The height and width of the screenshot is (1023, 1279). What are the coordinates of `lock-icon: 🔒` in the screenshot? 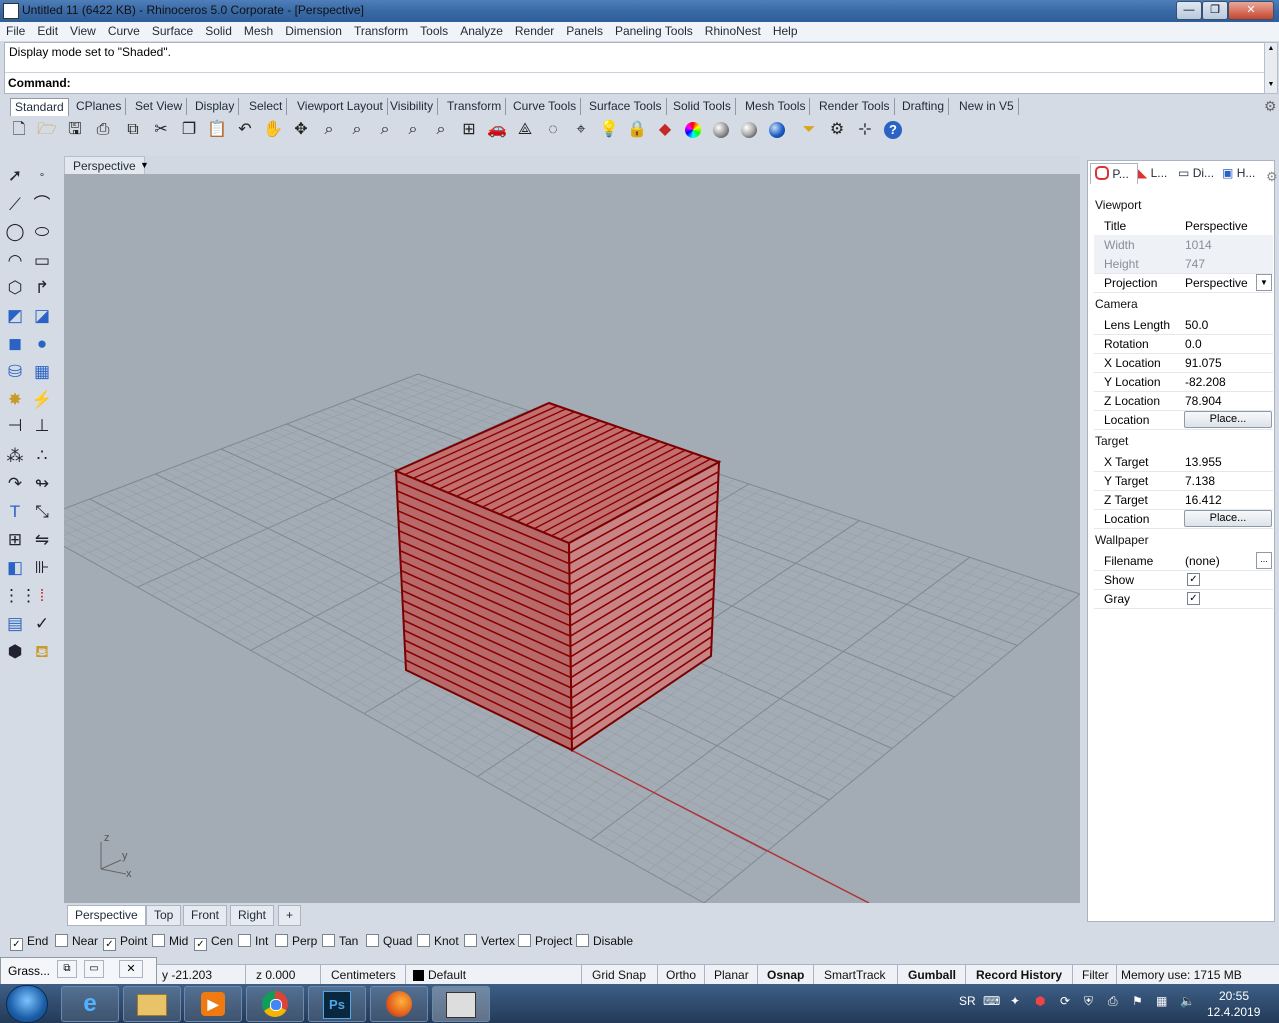 It's located at (637, 130).